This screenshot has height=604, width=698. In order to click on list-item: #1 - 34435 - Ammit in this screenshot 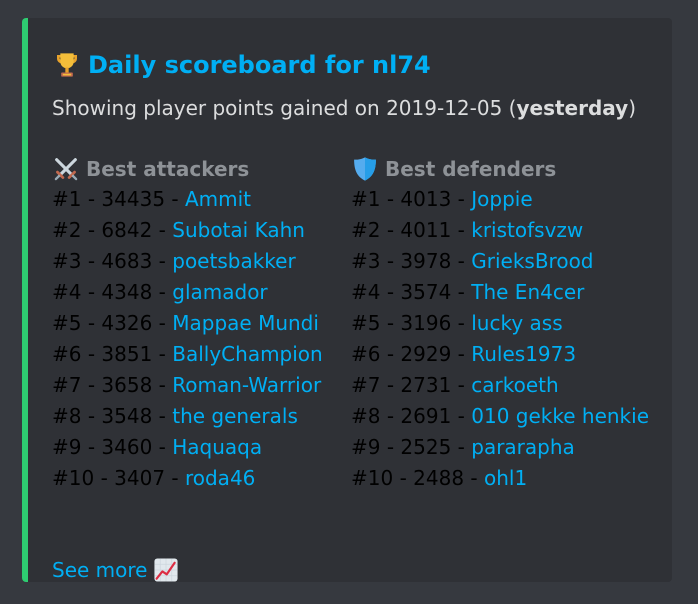, I will do `click(202, 199)`.